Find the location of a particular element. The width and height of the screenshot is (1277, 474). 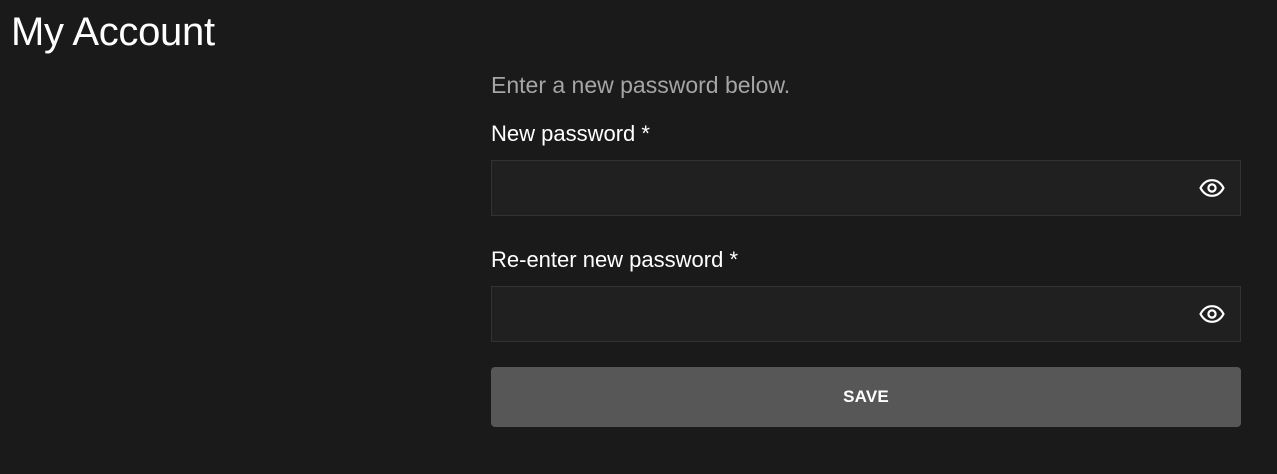

new-password-field-wrapper is located at coordinates (866, 188).